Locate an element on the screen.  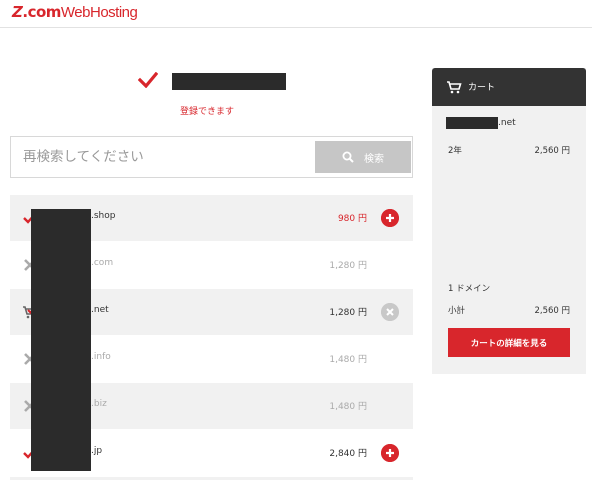
cart-title: カート is located at coordinates (482, 88).